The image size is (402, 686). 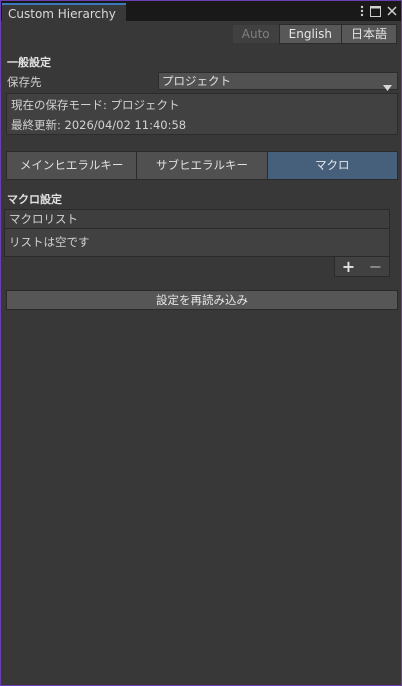 I want to click on tab-sub-hierarchy: サブヒエラルキー, so click(x=202, y=165).